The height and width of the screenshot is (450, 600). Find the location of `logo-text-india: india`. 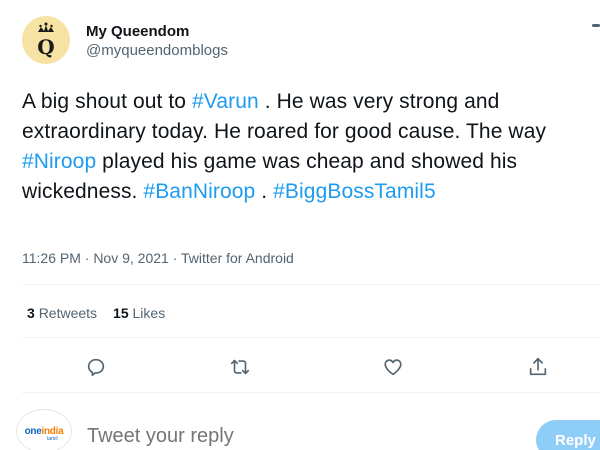

logo-text-india: india is located at coordinates (52, 431).